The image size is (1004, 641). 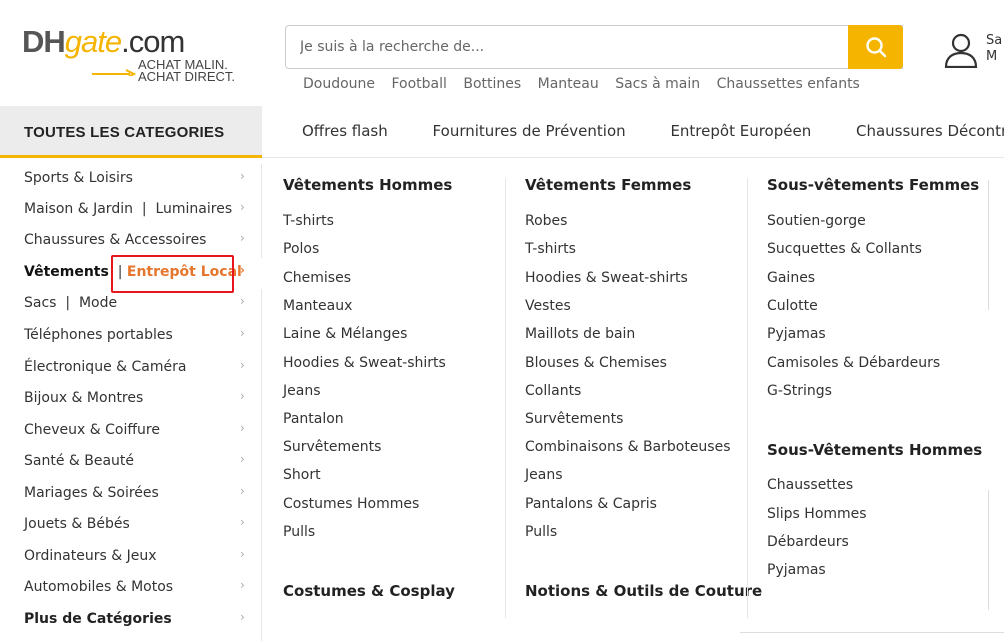 What do you see at coordinates (961, 51) in the screenshot?
I see `user-icon` at bounding box center [961, 51].